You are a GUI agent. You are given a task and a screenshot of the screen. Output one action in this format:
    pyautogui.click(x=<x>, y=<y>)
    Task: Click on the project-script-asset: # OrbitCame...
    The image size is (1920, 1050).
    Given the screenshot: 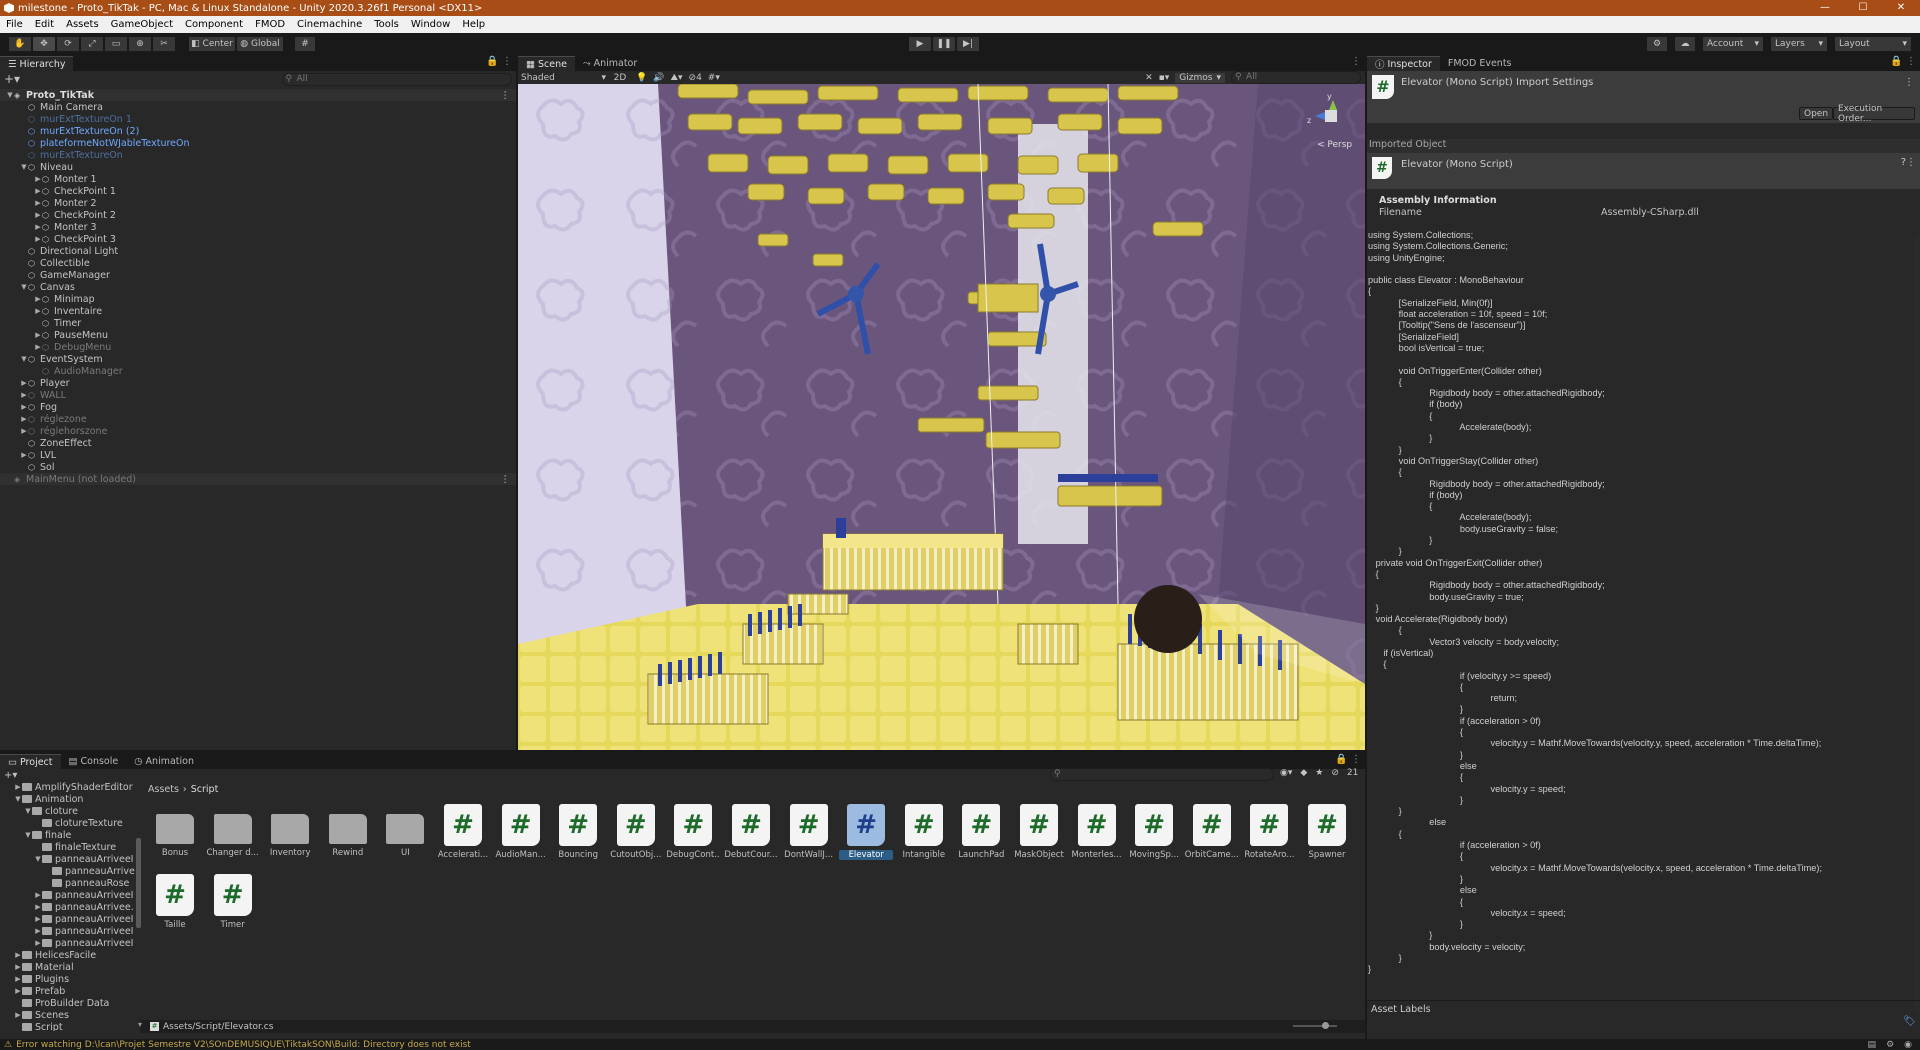 What is the action you would take?
    pyautogui.click(x=1212, y=832)
    